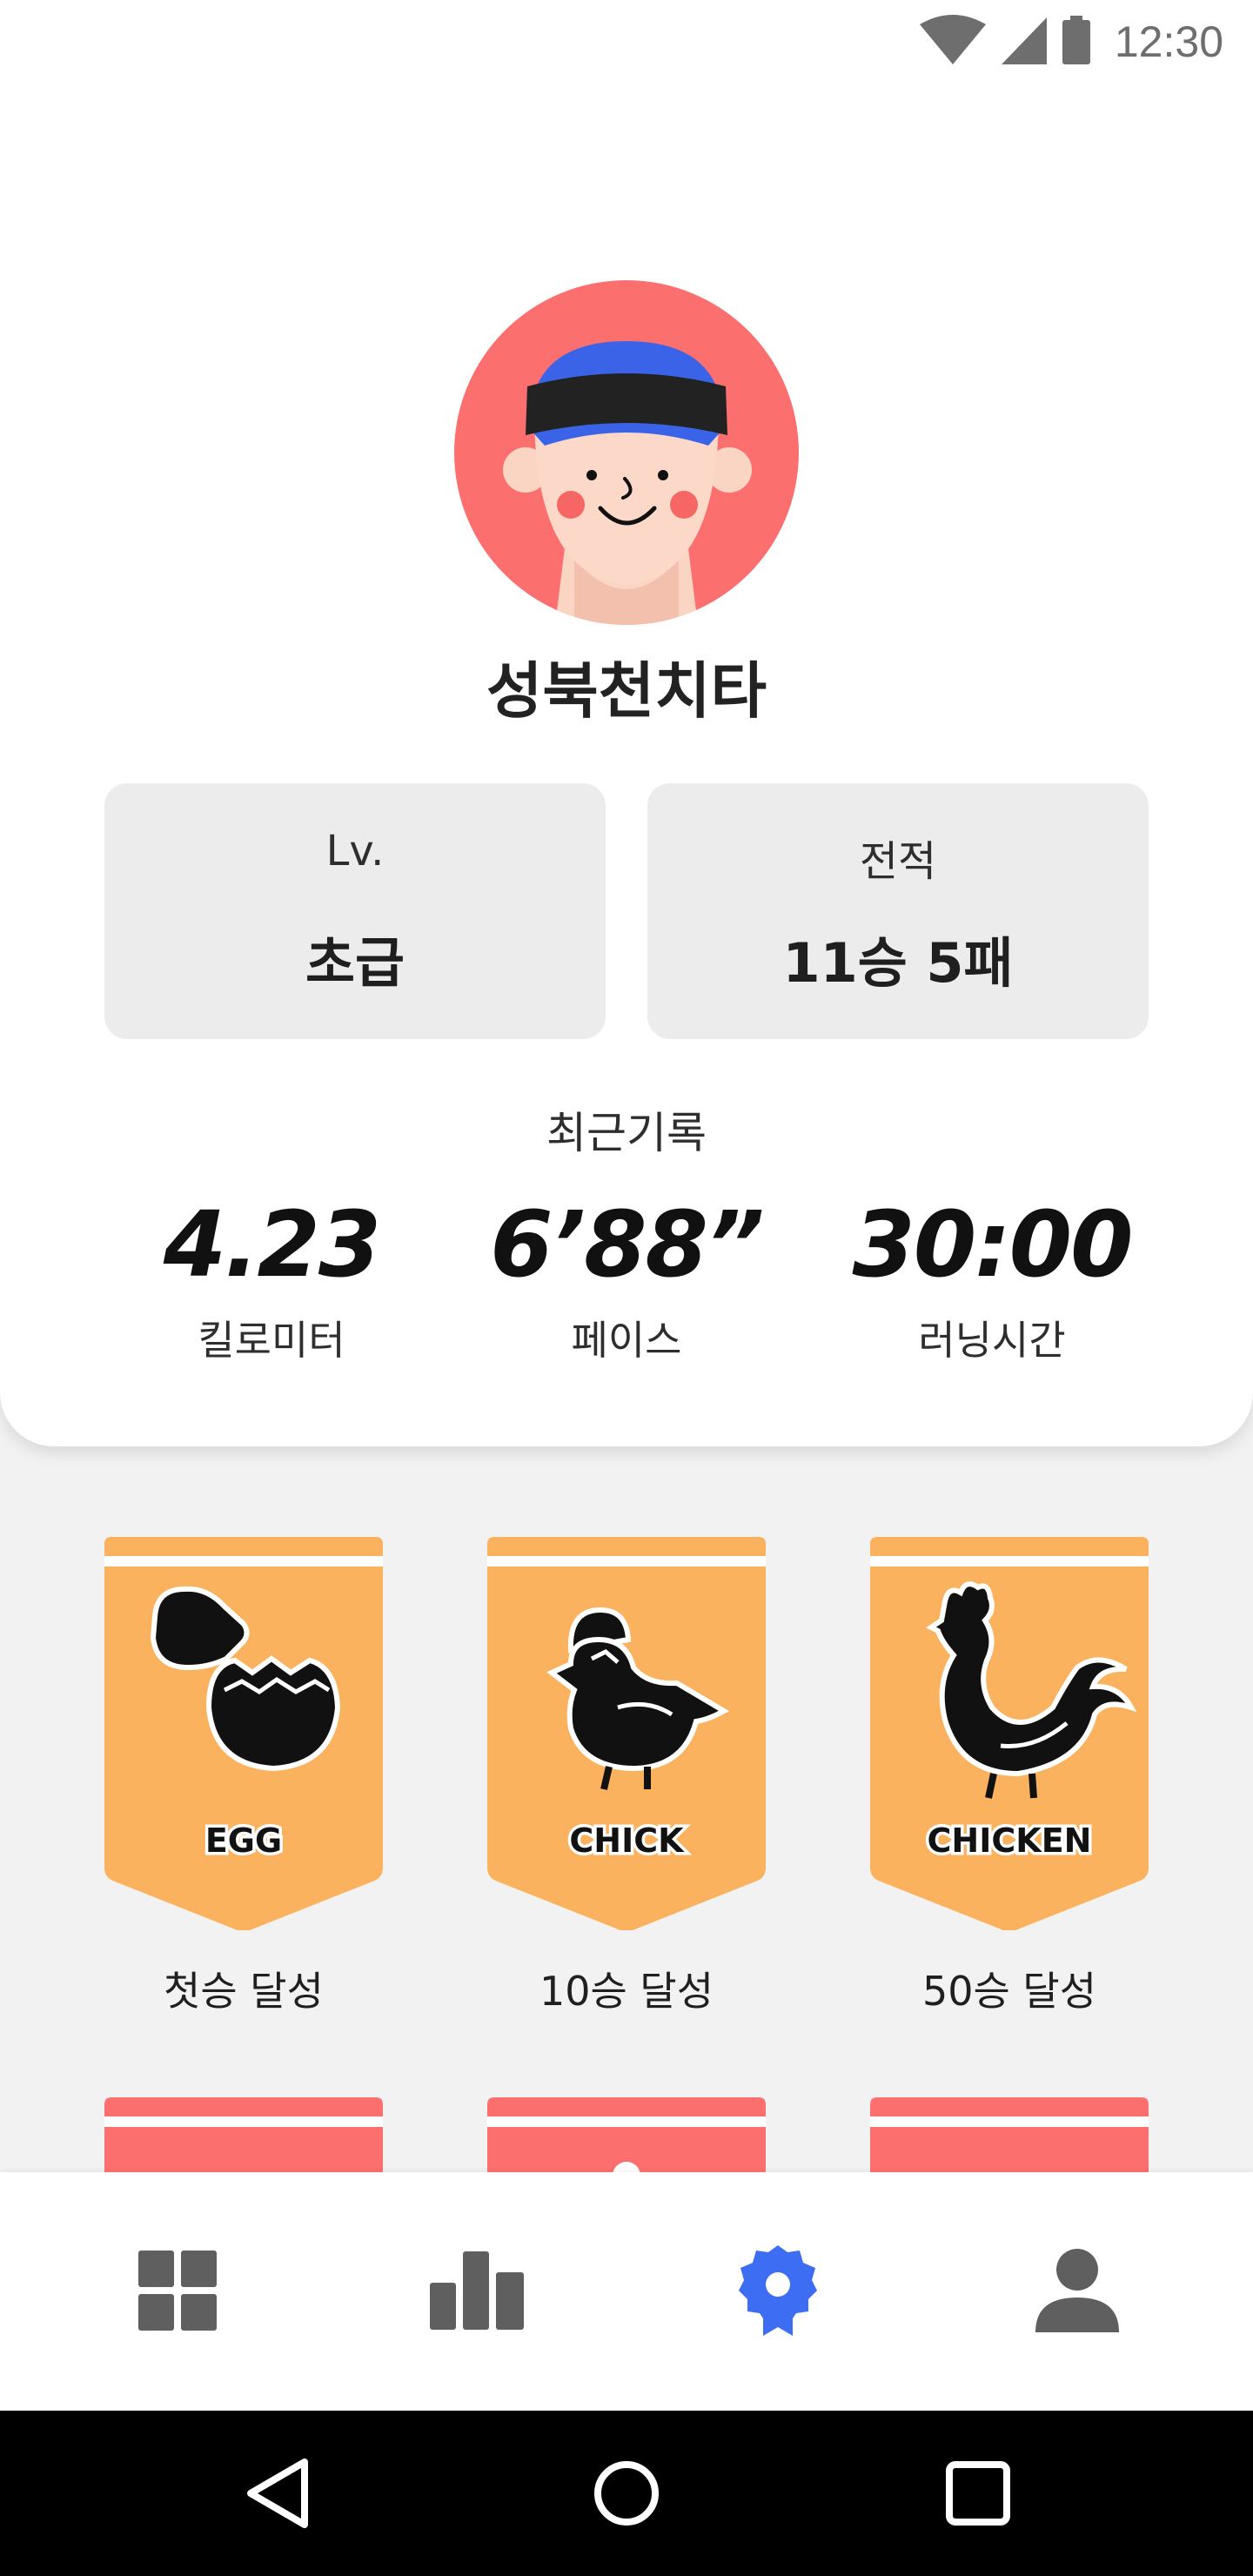 Image resolution: width=1253 pixels, height=2576 pixels. I want to click on nav-stats, so click(477, 2290).